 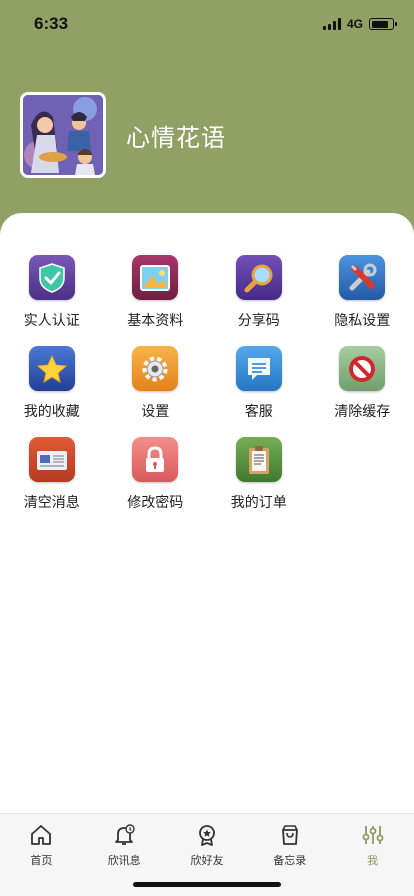 What do you see at coordinates (155, 412) in the screenshot?
I see `menu-item-label: 设置` at bounding box center [155, 412].